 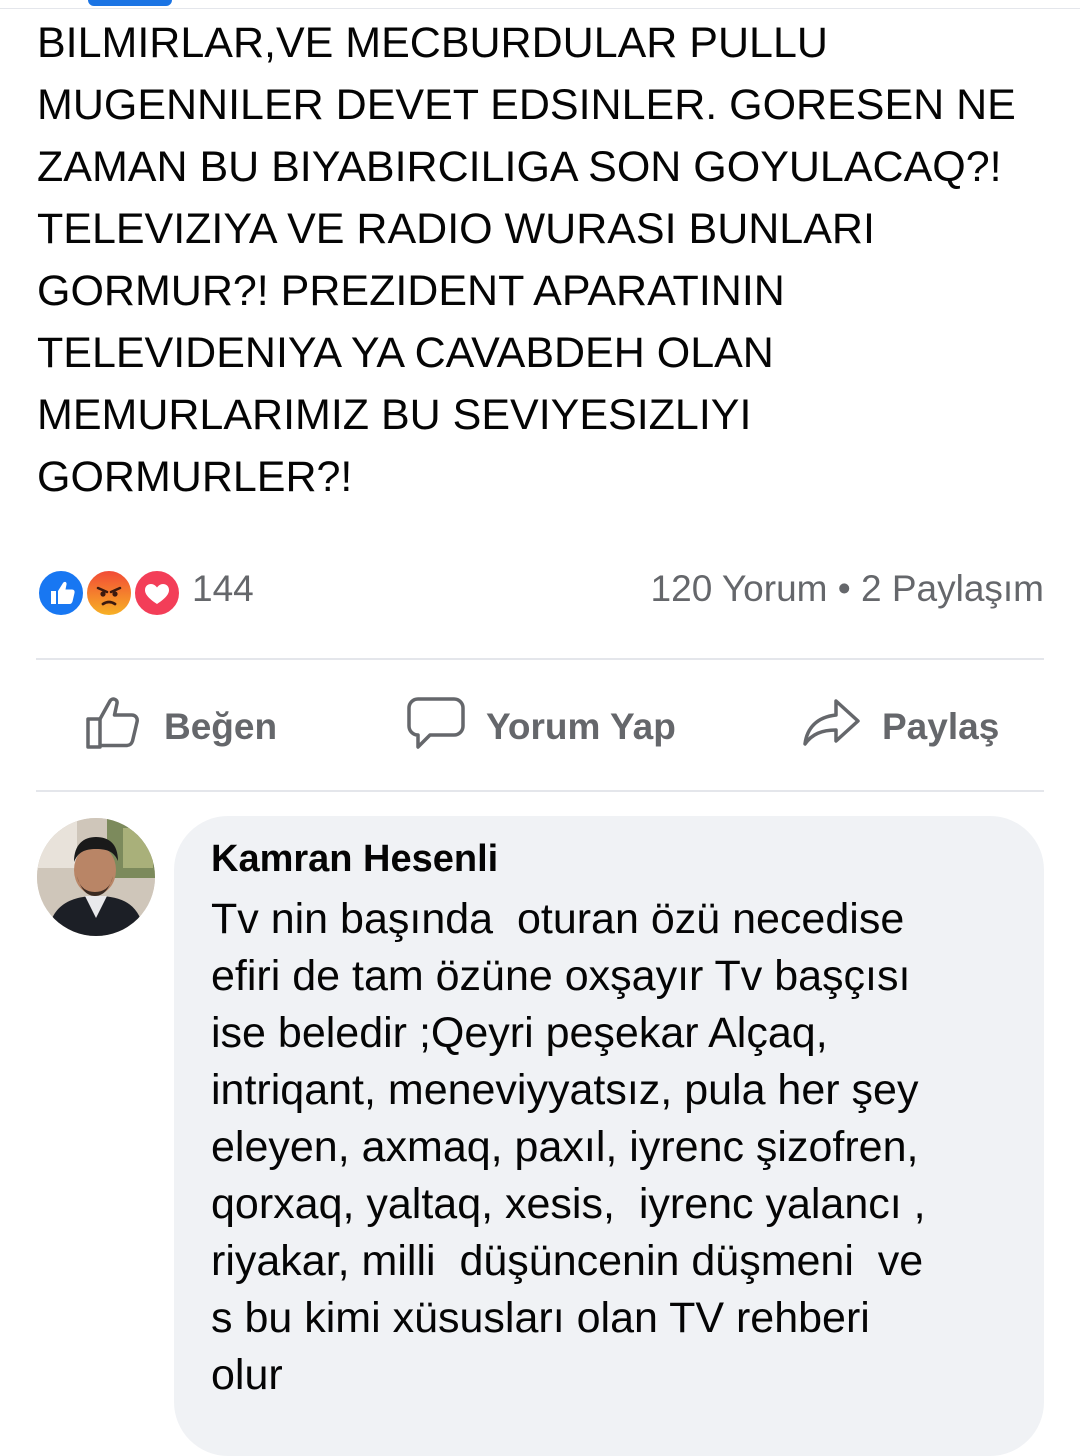 I want to click on like-label: Beğen, so click(x=221, y=726).